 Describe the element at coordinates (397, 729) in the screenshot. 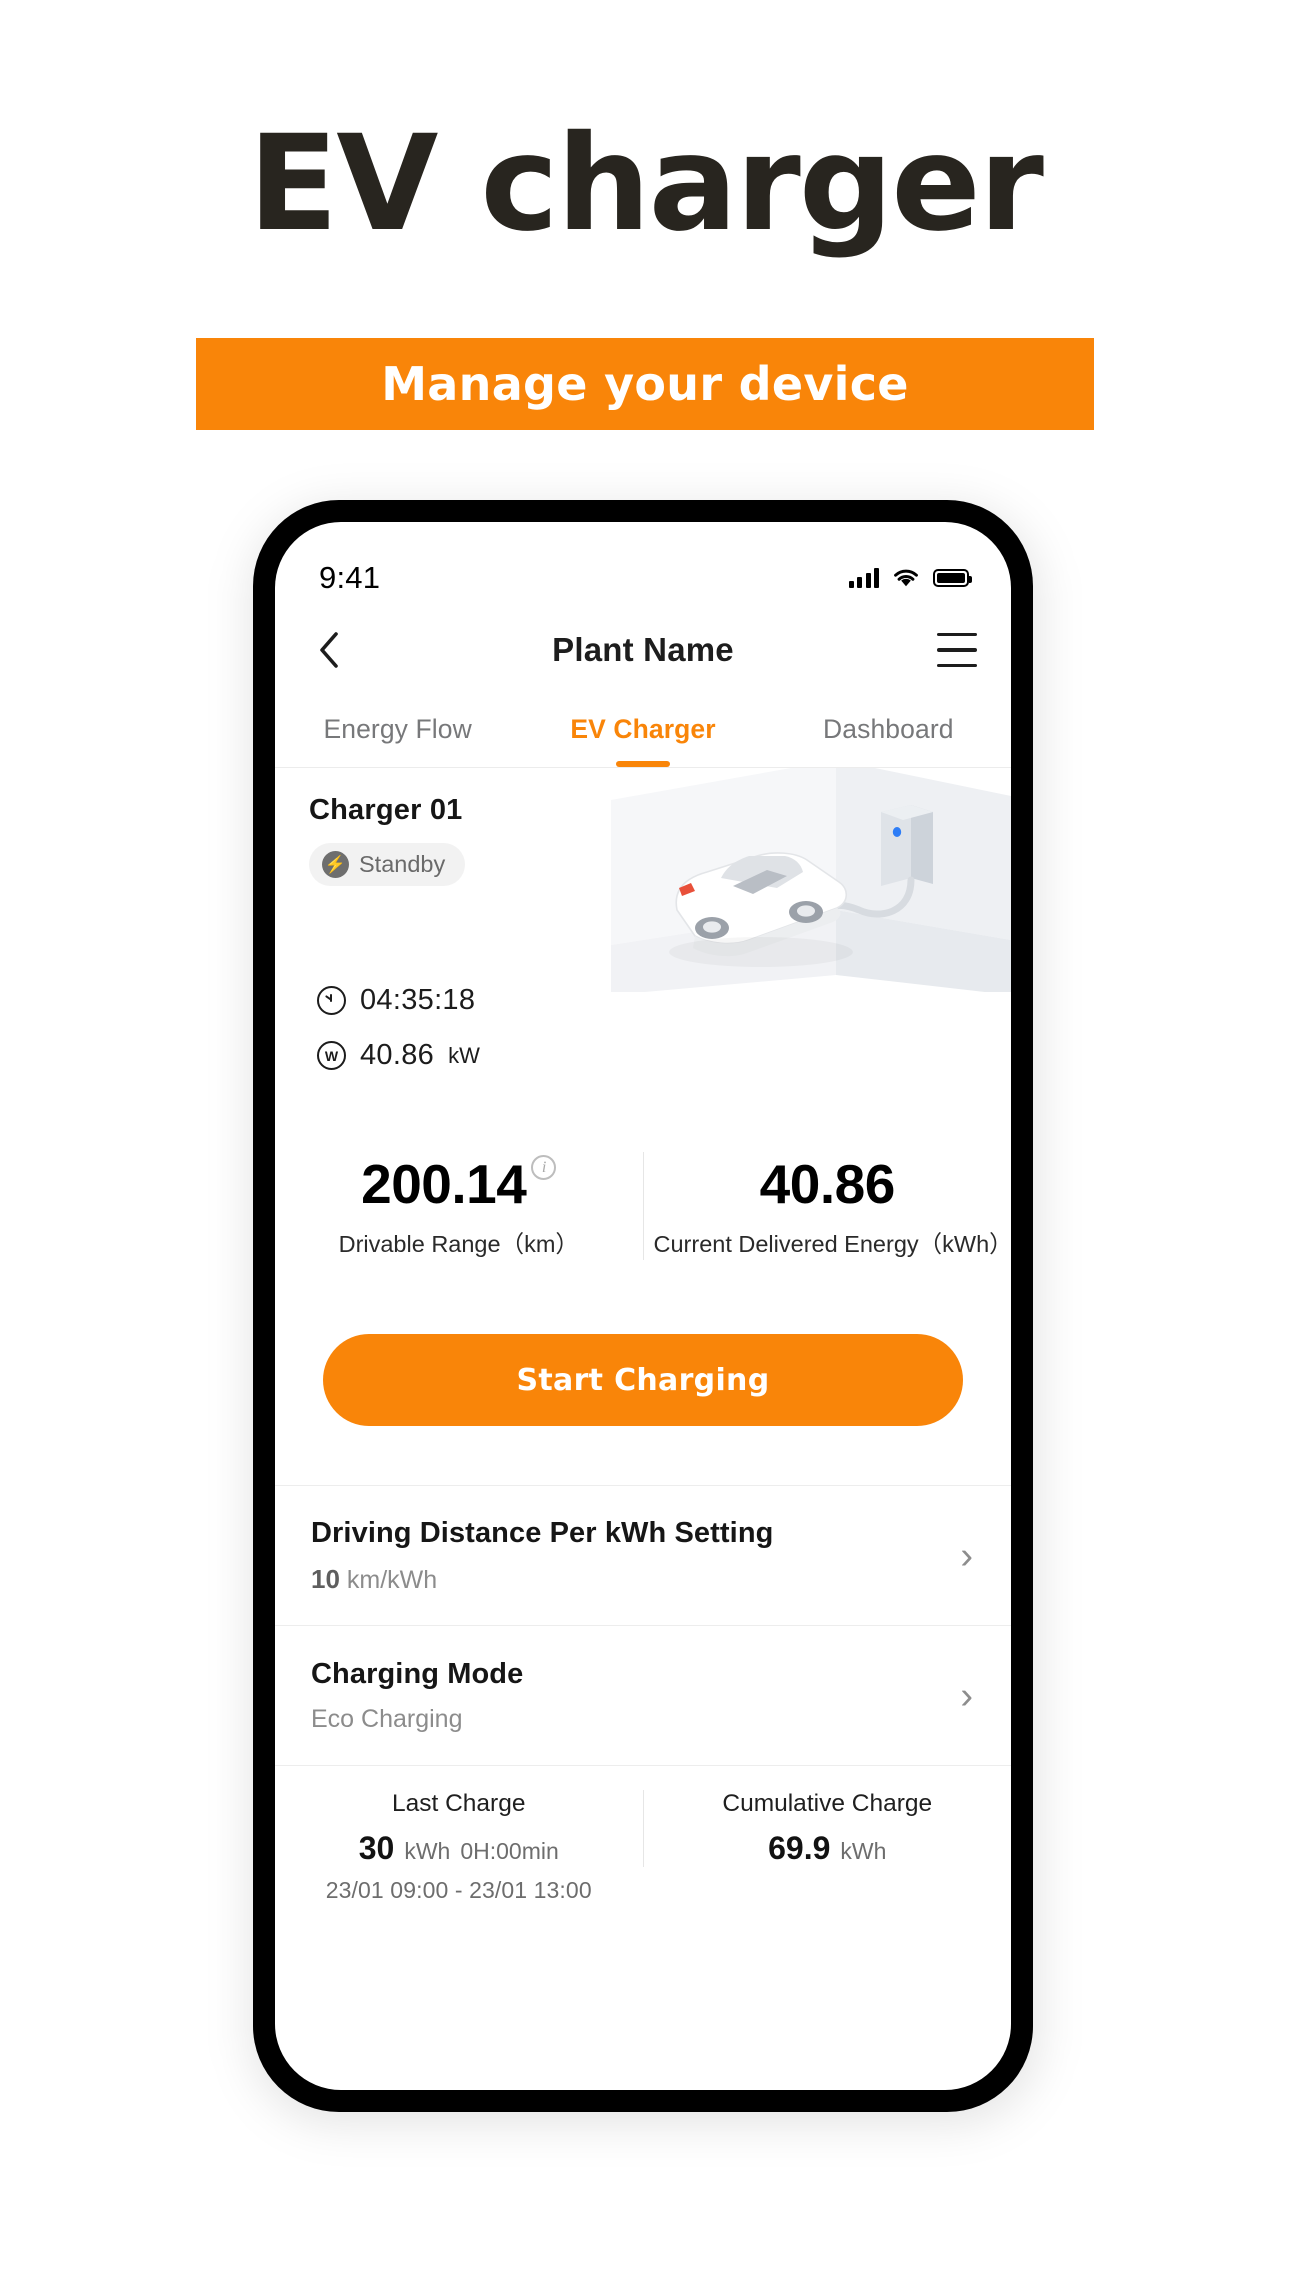

I see `tab-energy-flow: Energy Flow` at that location.